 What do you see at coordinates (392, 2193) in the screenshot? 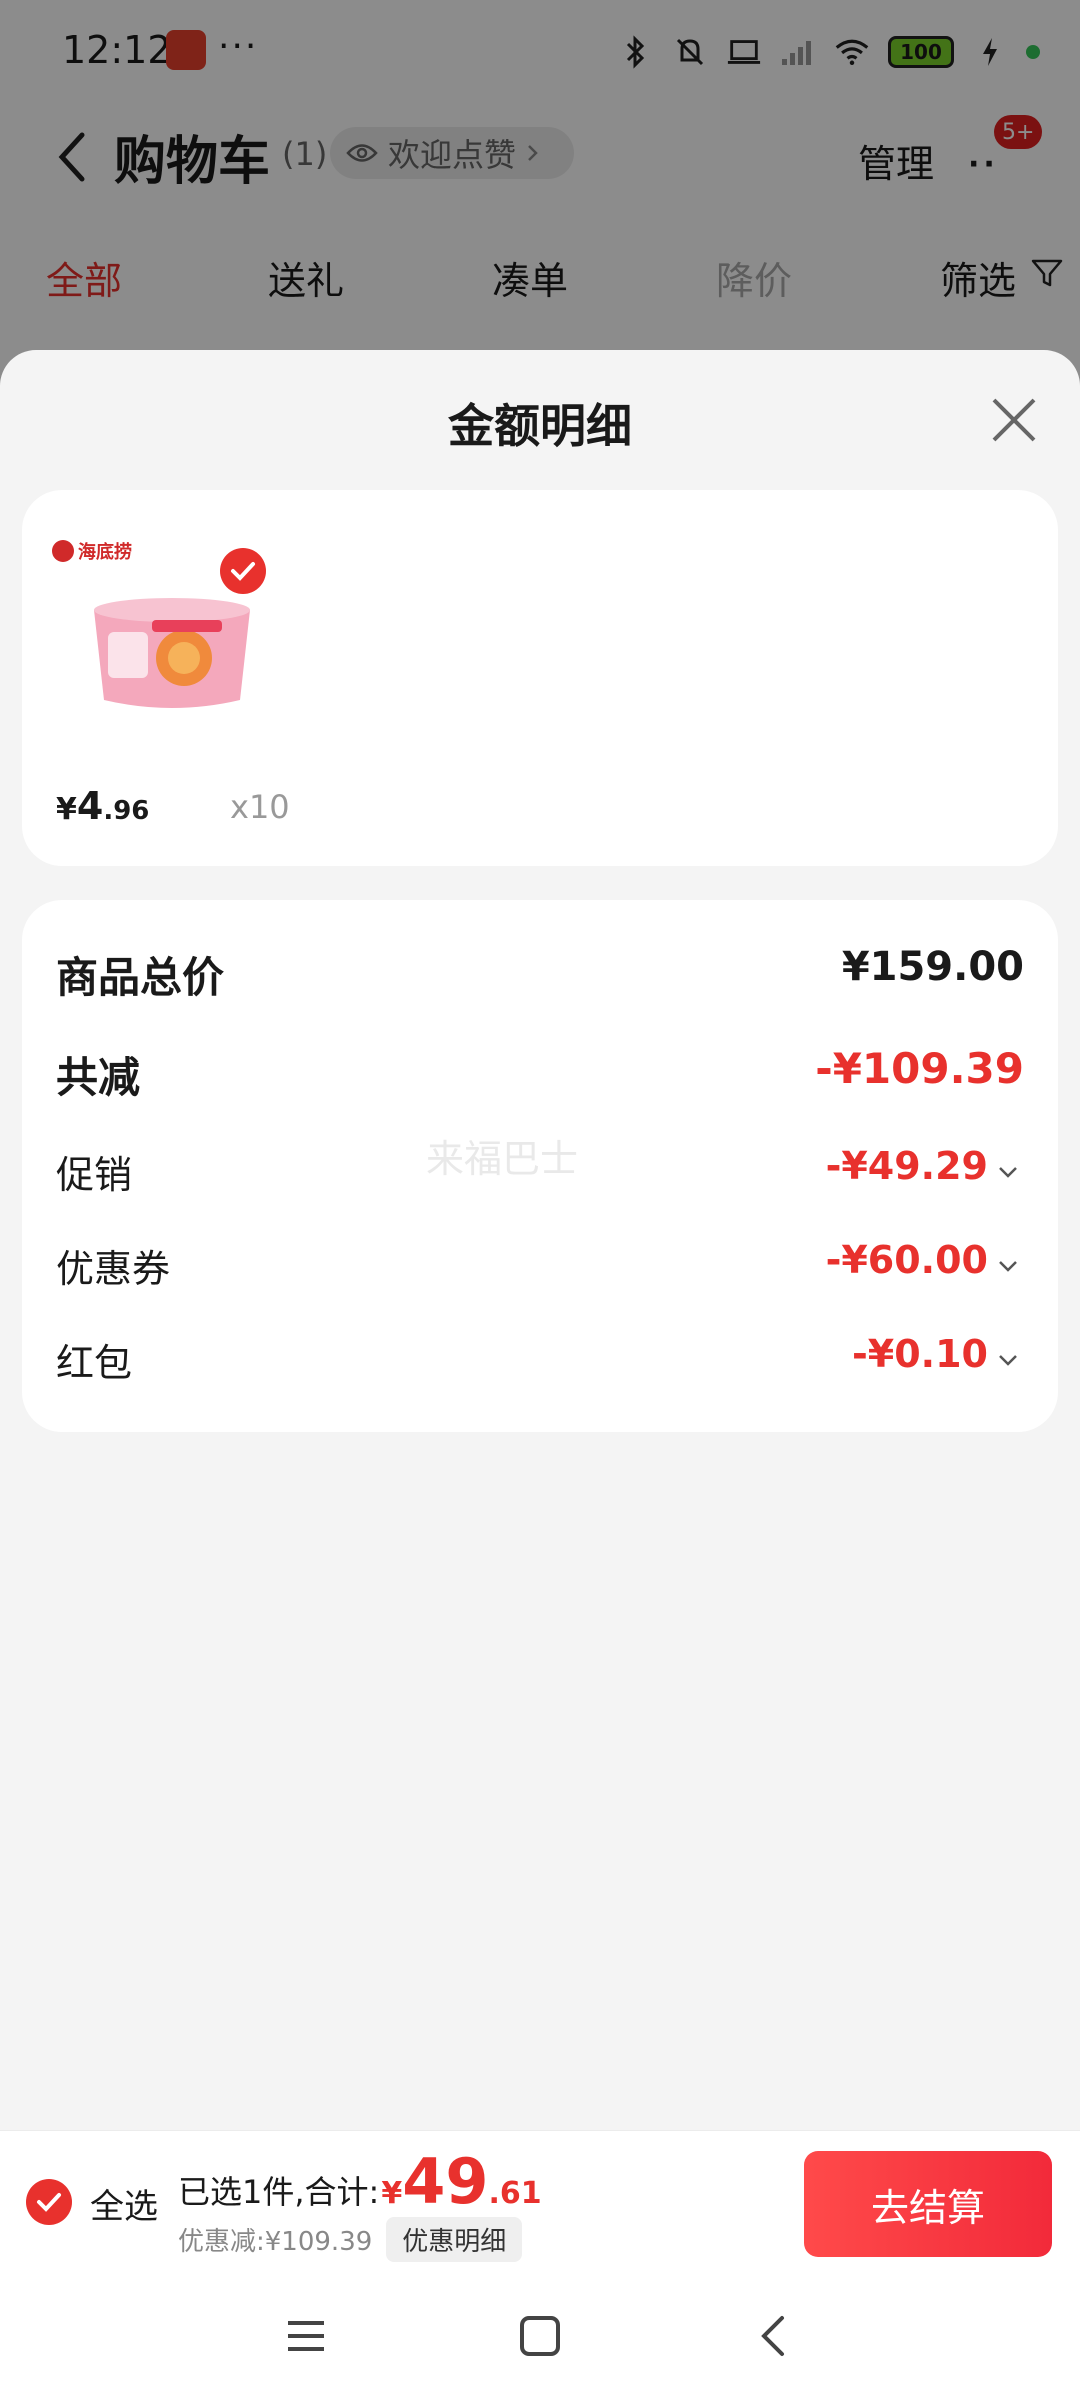
I see `total-symbol: ¥` at bounding box center [392, 2193].